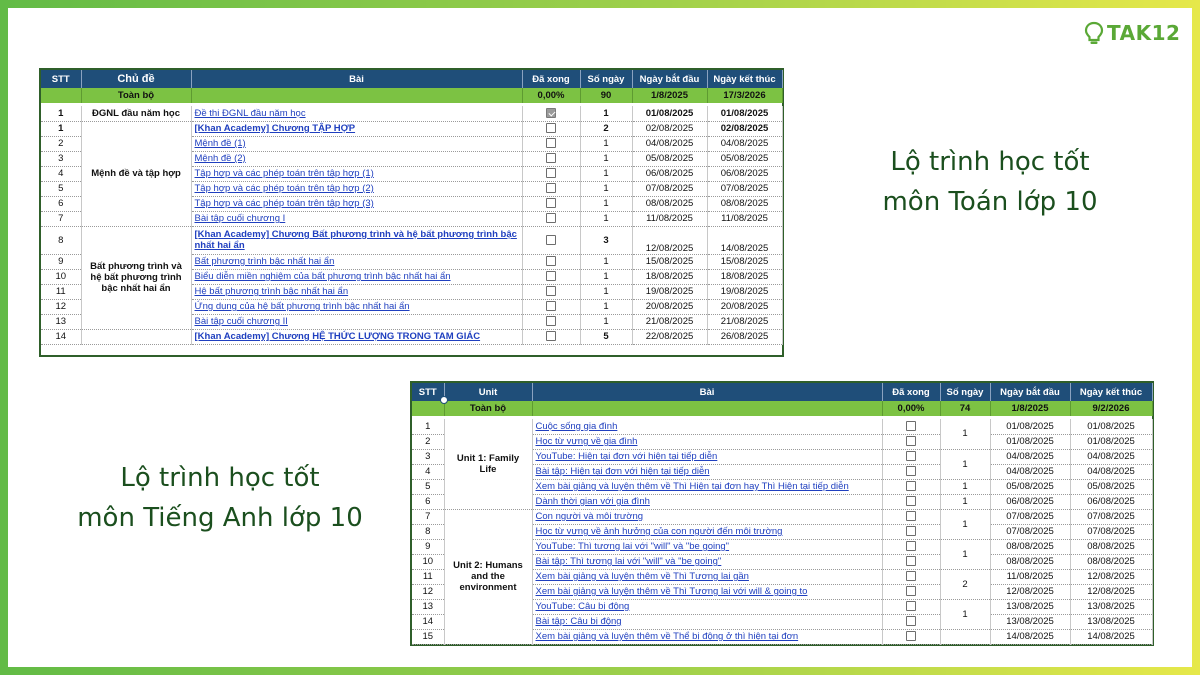  What do you see at coordinates (1111, 408) in the screenshot?
I see `total-end: 9/2/2026` at bounding box center [1111, 408].